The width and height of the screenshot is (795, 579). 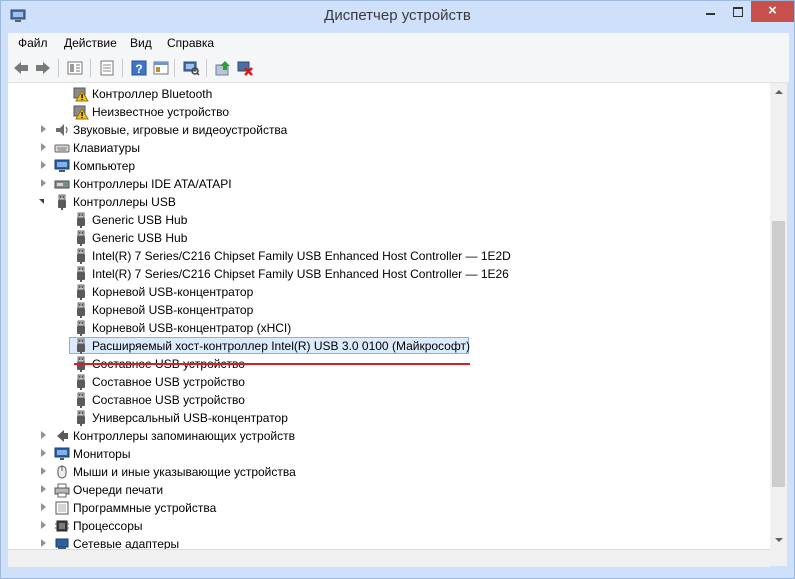 I want to click on tree-row-label: Универсальный USB-концентратор, so click(x=190, y=418).